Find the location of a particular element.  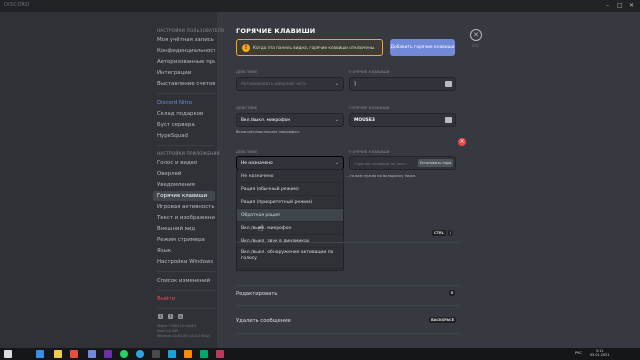

action-select-value: Активировать оверлей чата is located at coordinates (273, 84).